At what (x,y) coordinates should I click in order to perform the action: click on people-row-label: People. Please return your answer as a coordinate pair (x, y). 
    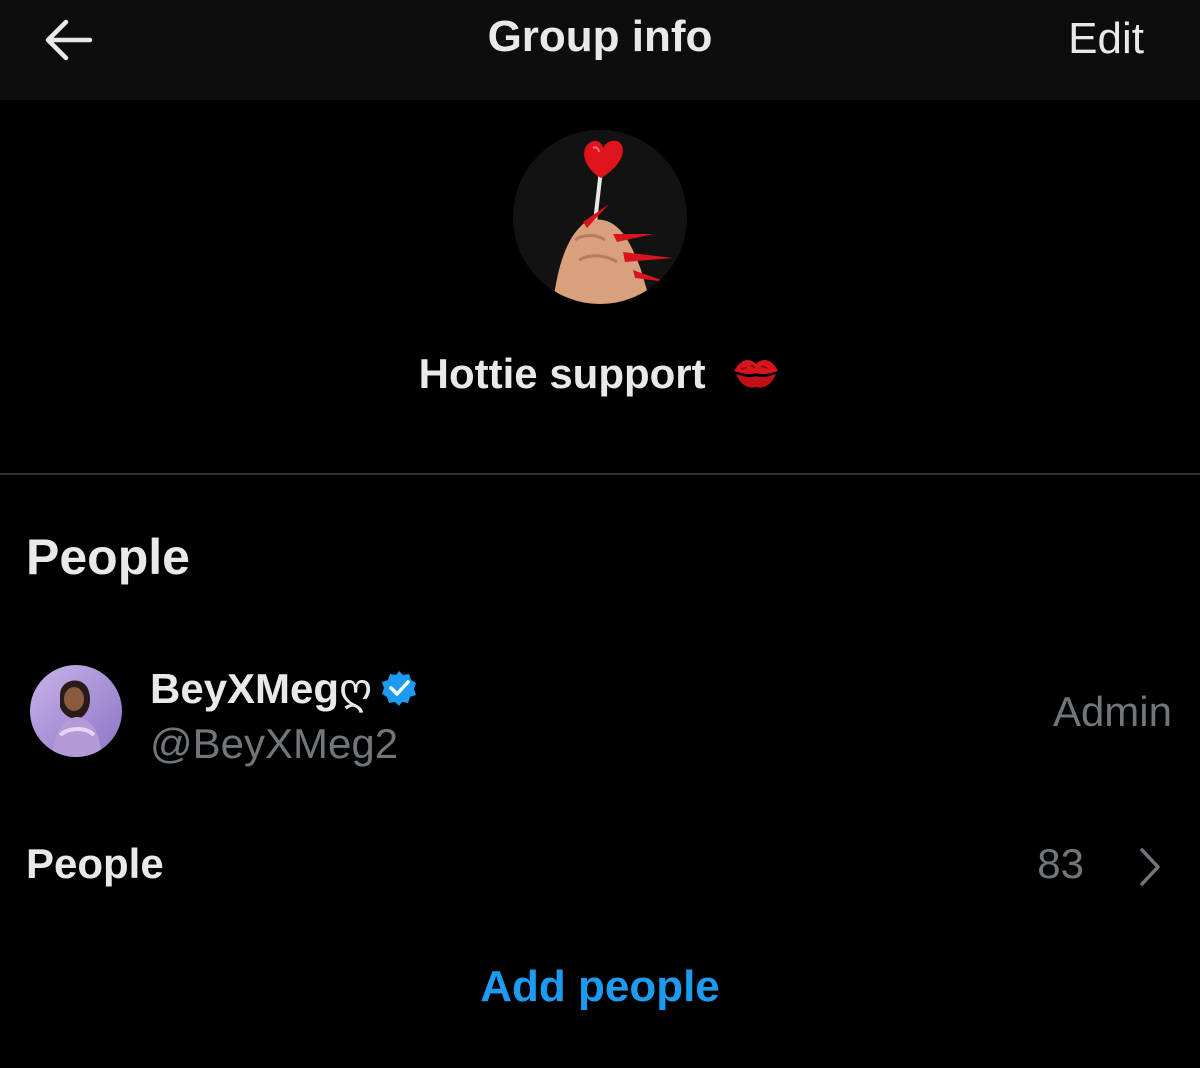
    Looking at the image, I should click on (95, 863).